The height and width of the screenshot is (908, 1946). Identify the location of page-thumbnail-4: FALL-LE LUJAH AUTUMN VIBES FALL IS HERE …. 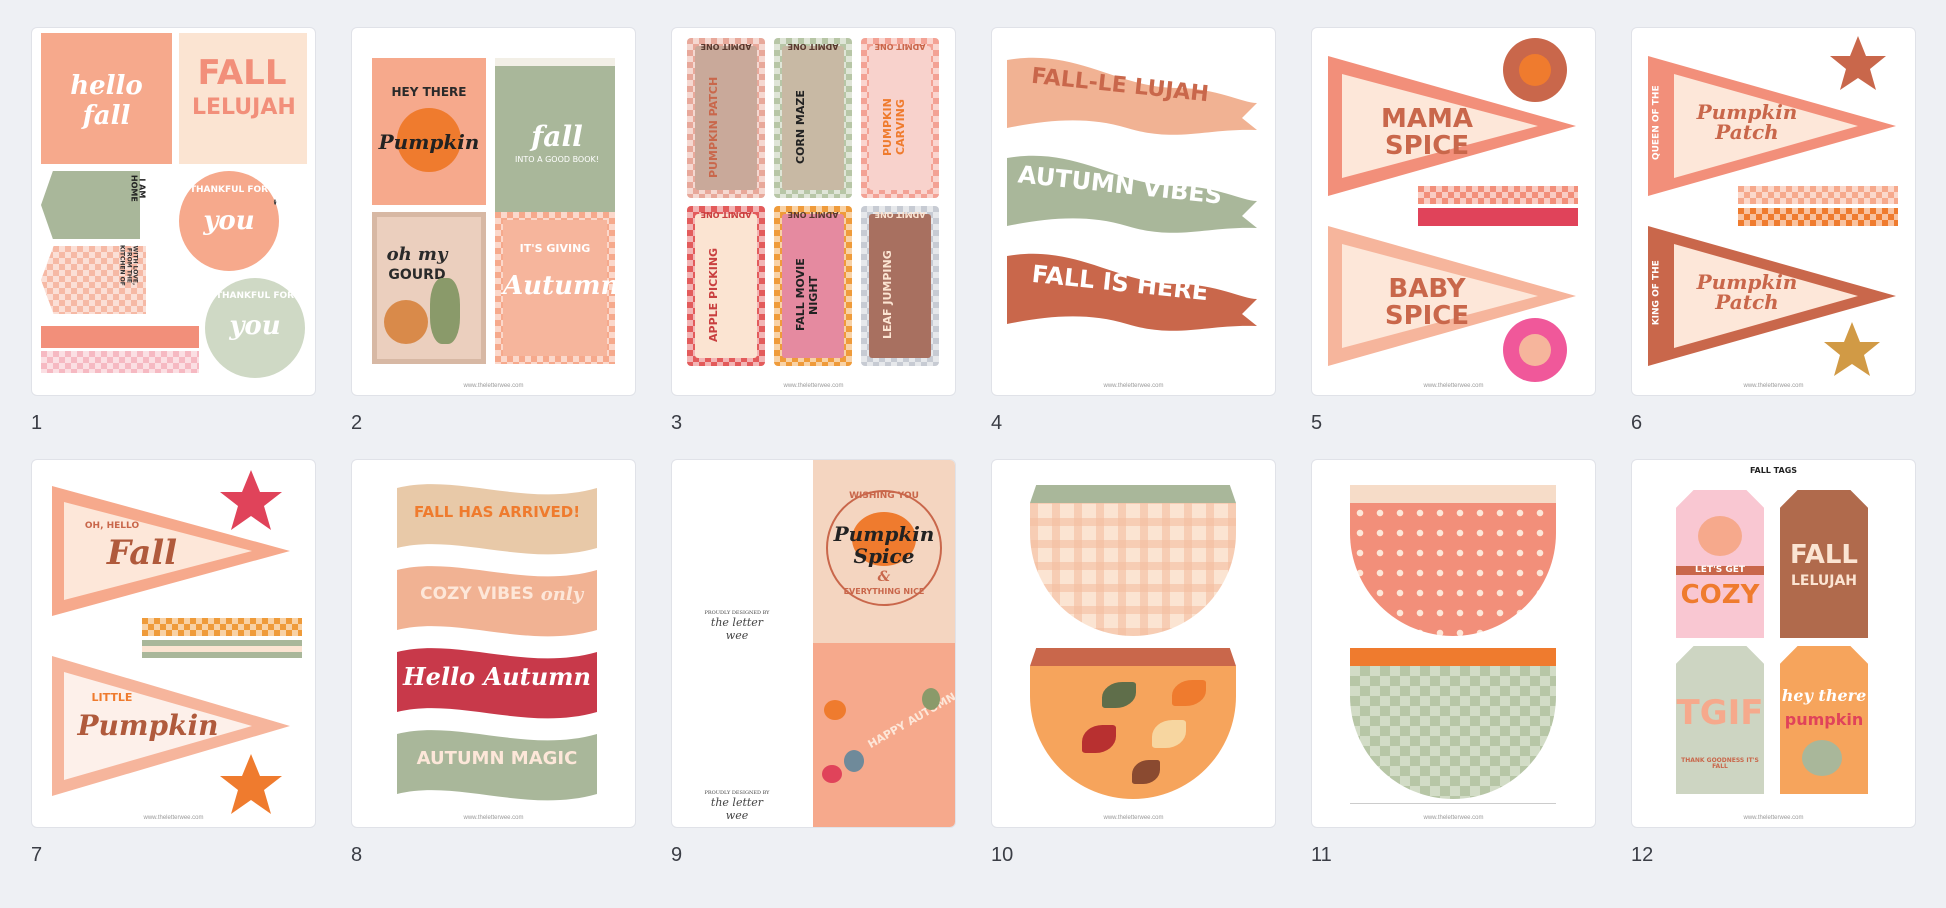
(1133, 243).